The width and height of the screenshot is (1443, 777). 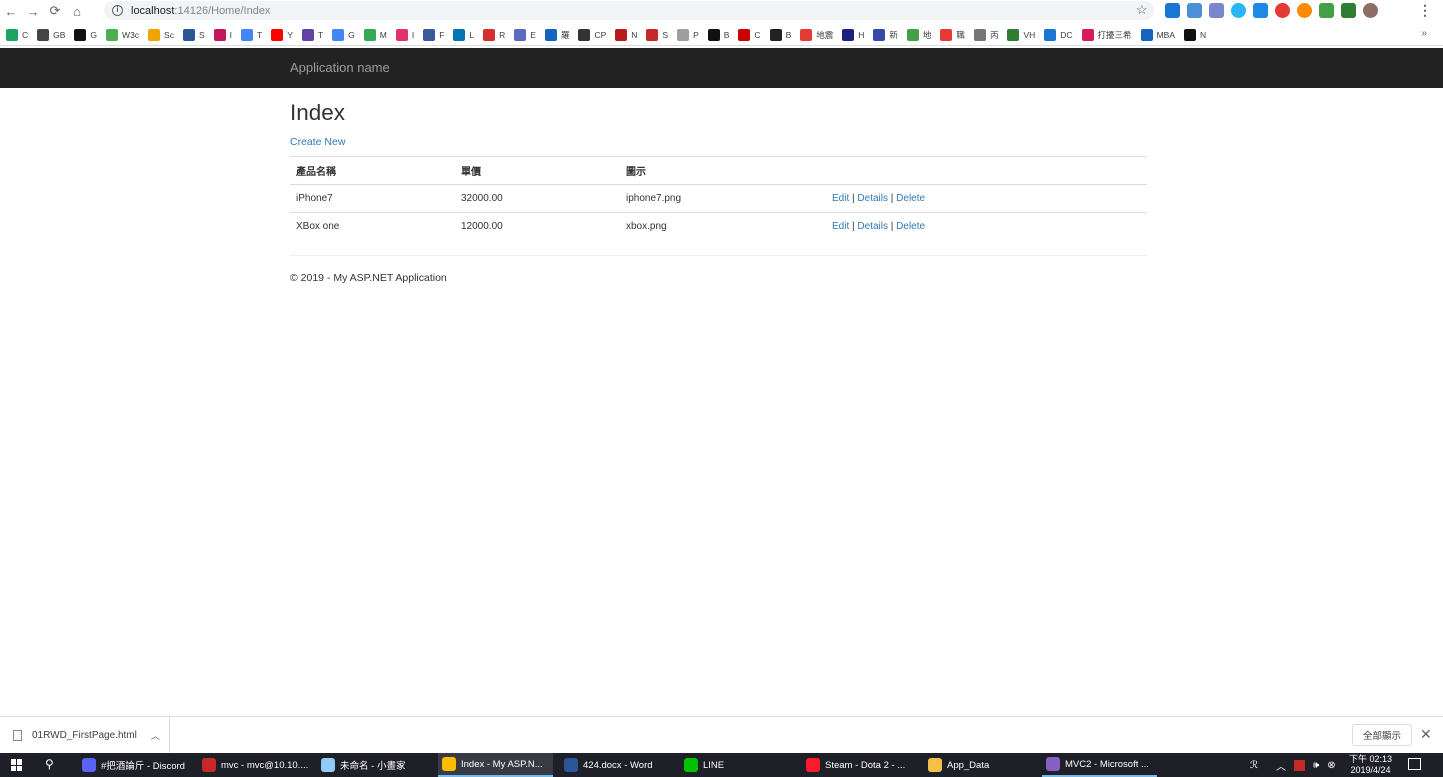 What do you see at coordinates (1316, 765) in the screenshot?
I see `volume-icon: 🕪` at bounding box center [1316, 765].